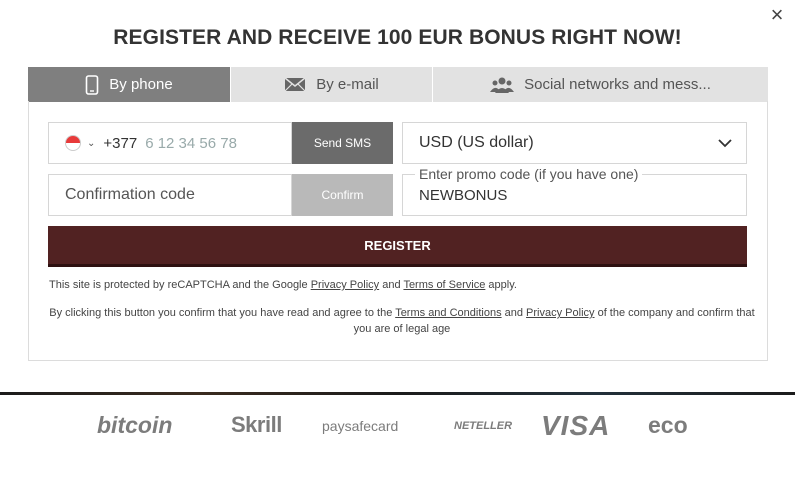 This screenshot has height=488, width=795. I want to click on recaptcha-text: and, so click(391, 285).